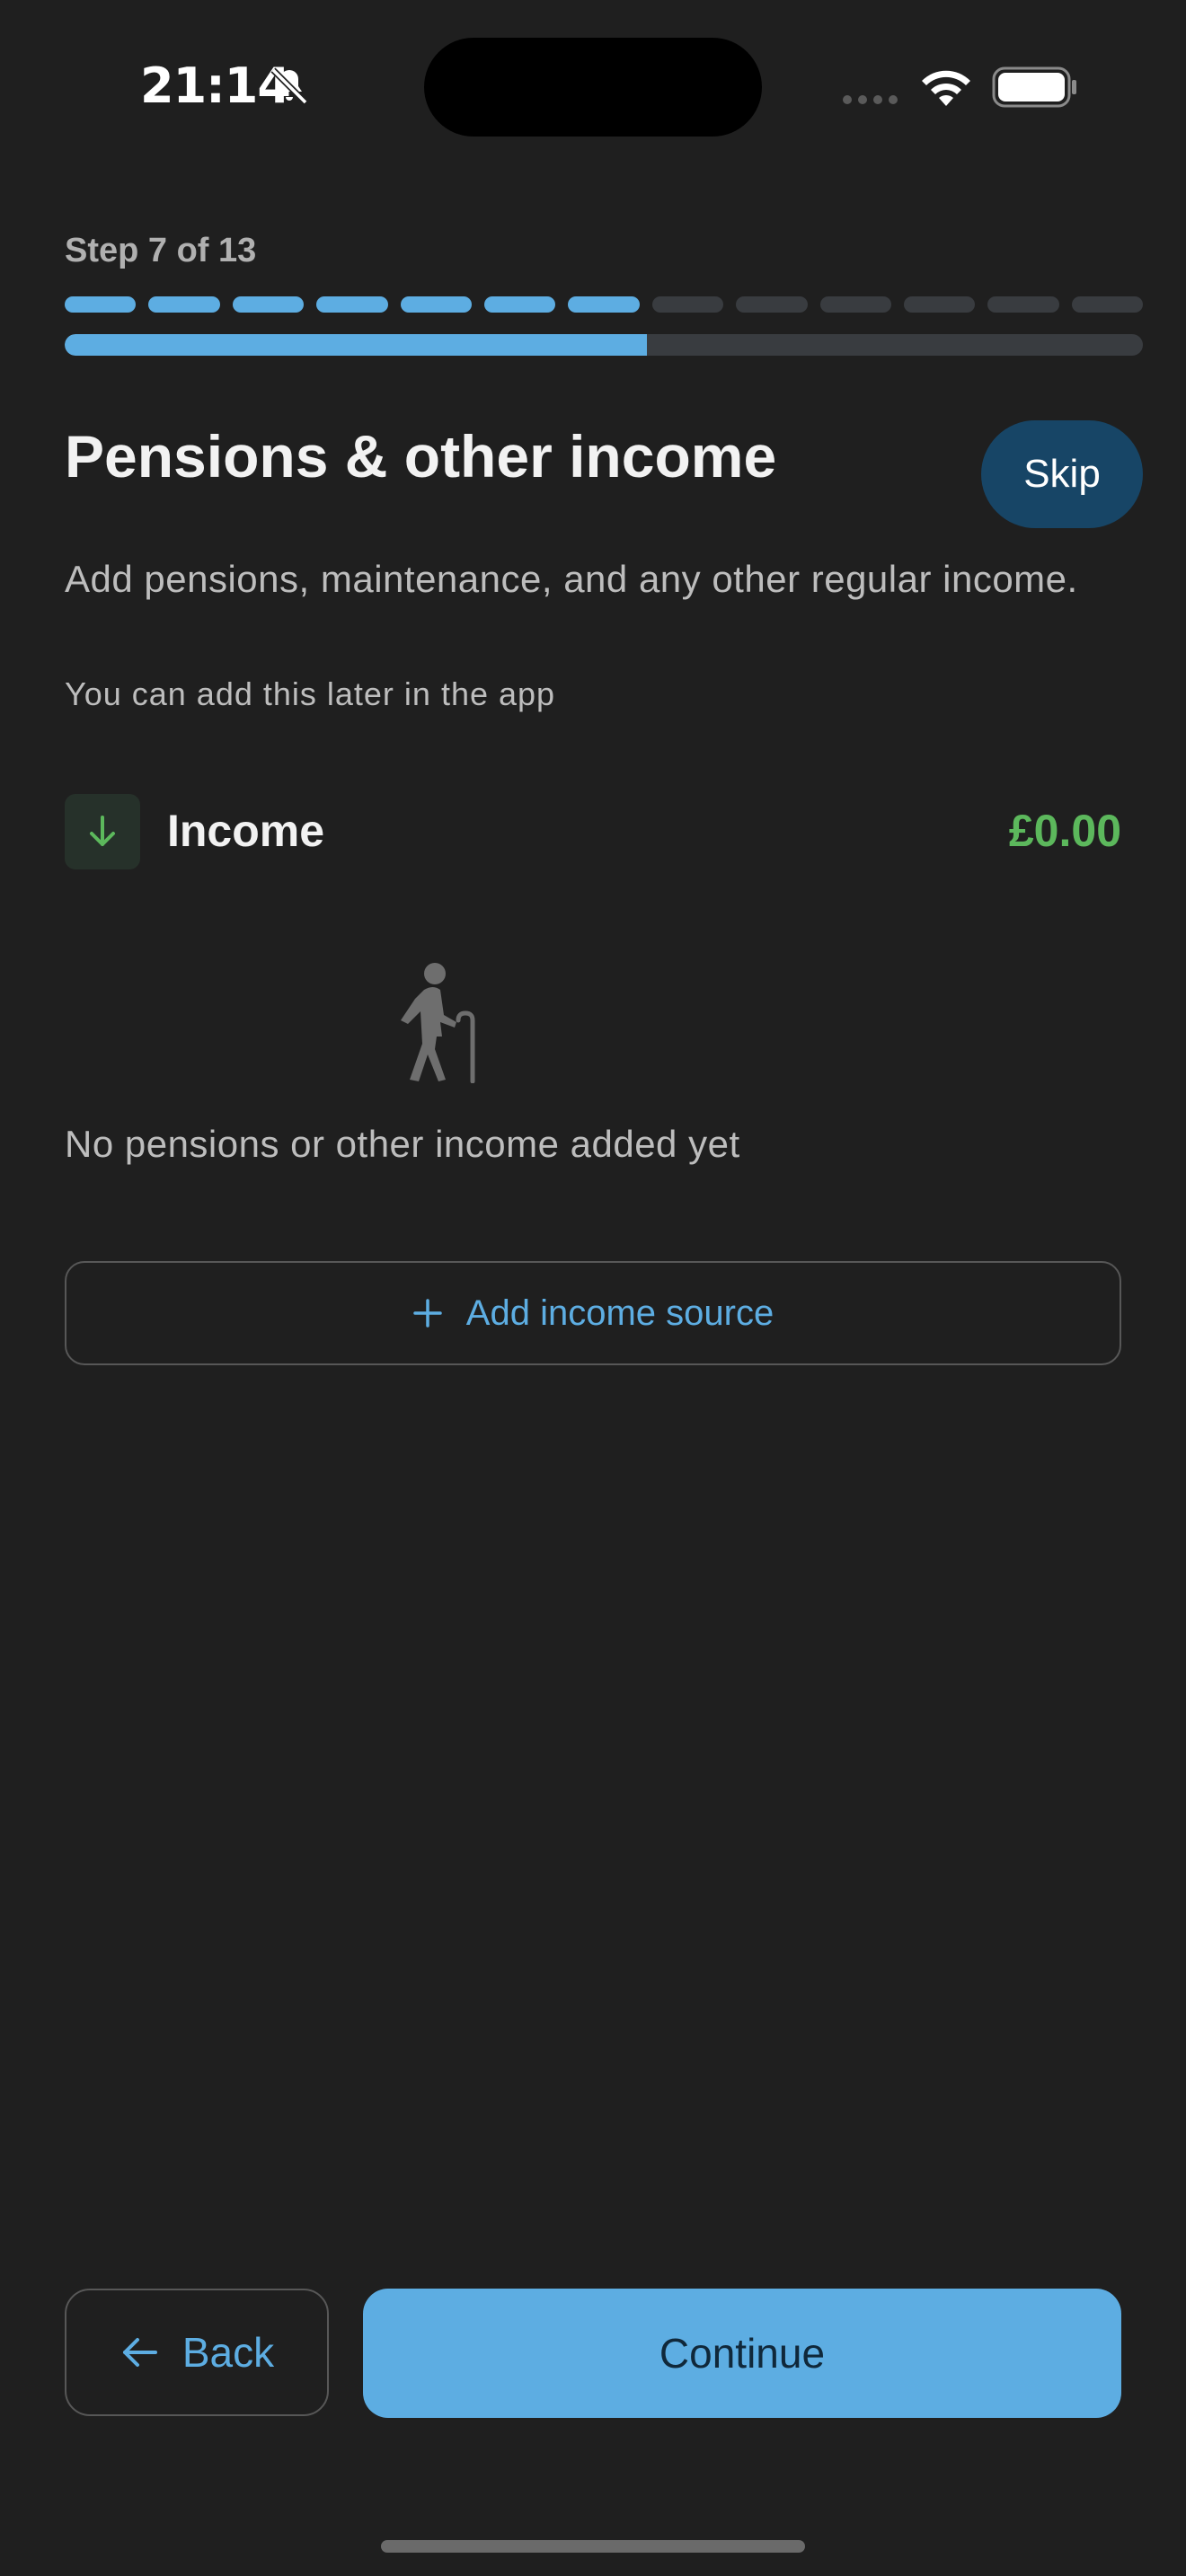  I want to click on continue-button: Continue, so click(742, 2353).